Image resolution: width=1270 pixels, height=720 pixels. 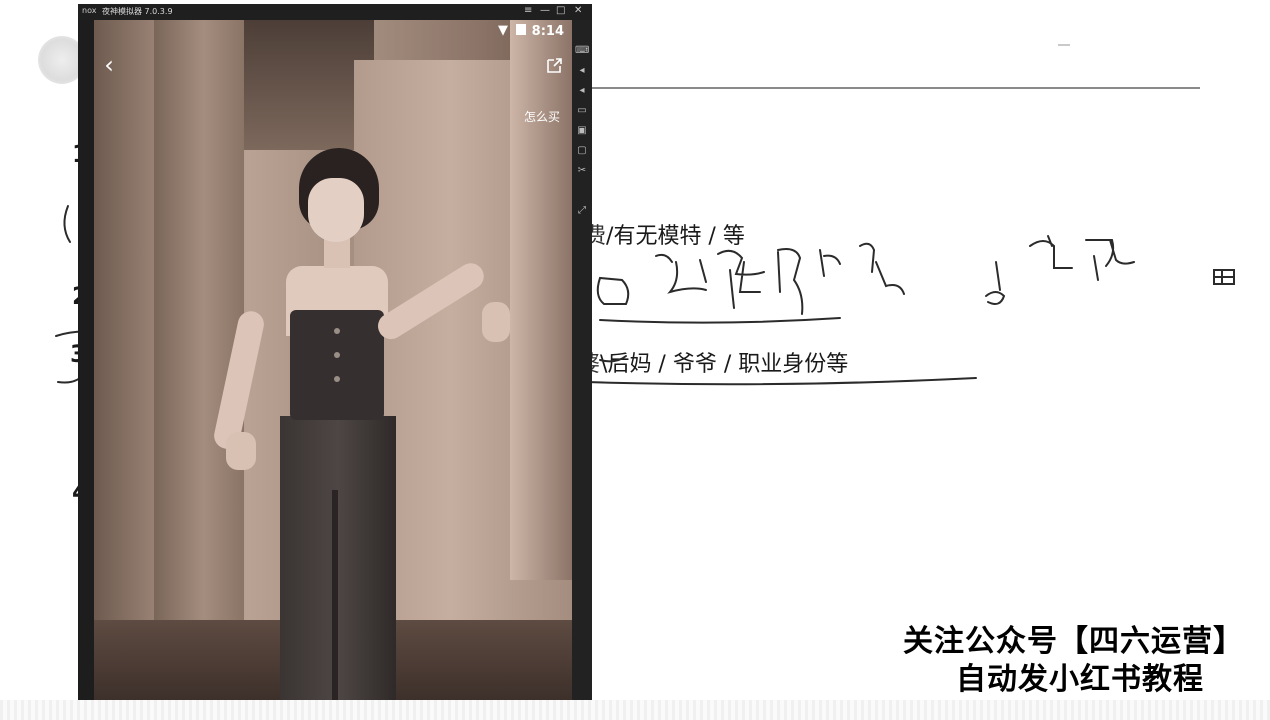 What do you see at coordinates (582, 51) in the screenshot?
I see `keyboard-icon: ⌨` at bounding box center [582, 51].